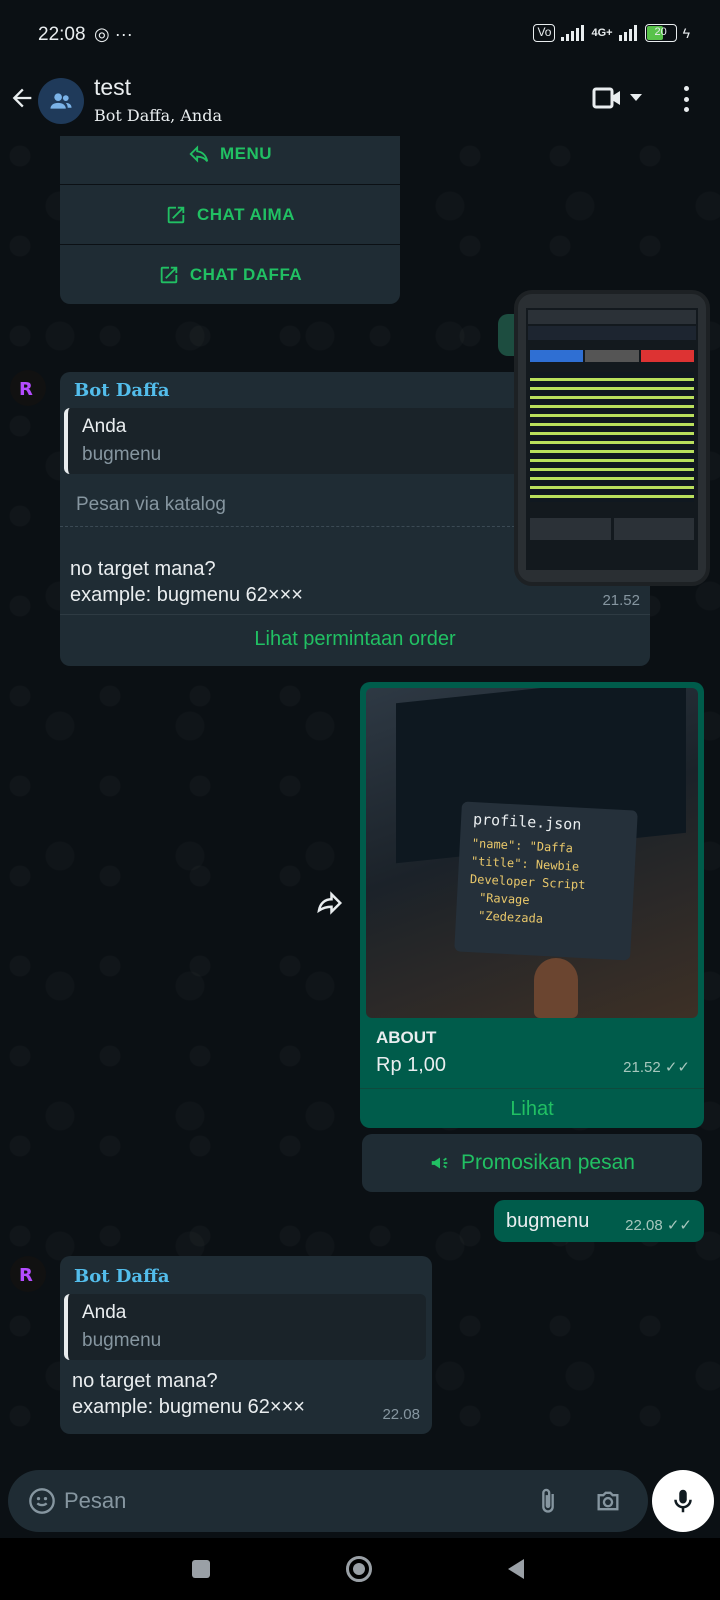  I want to click on status-notification-icons: ◎ ···, so click(113, 34).